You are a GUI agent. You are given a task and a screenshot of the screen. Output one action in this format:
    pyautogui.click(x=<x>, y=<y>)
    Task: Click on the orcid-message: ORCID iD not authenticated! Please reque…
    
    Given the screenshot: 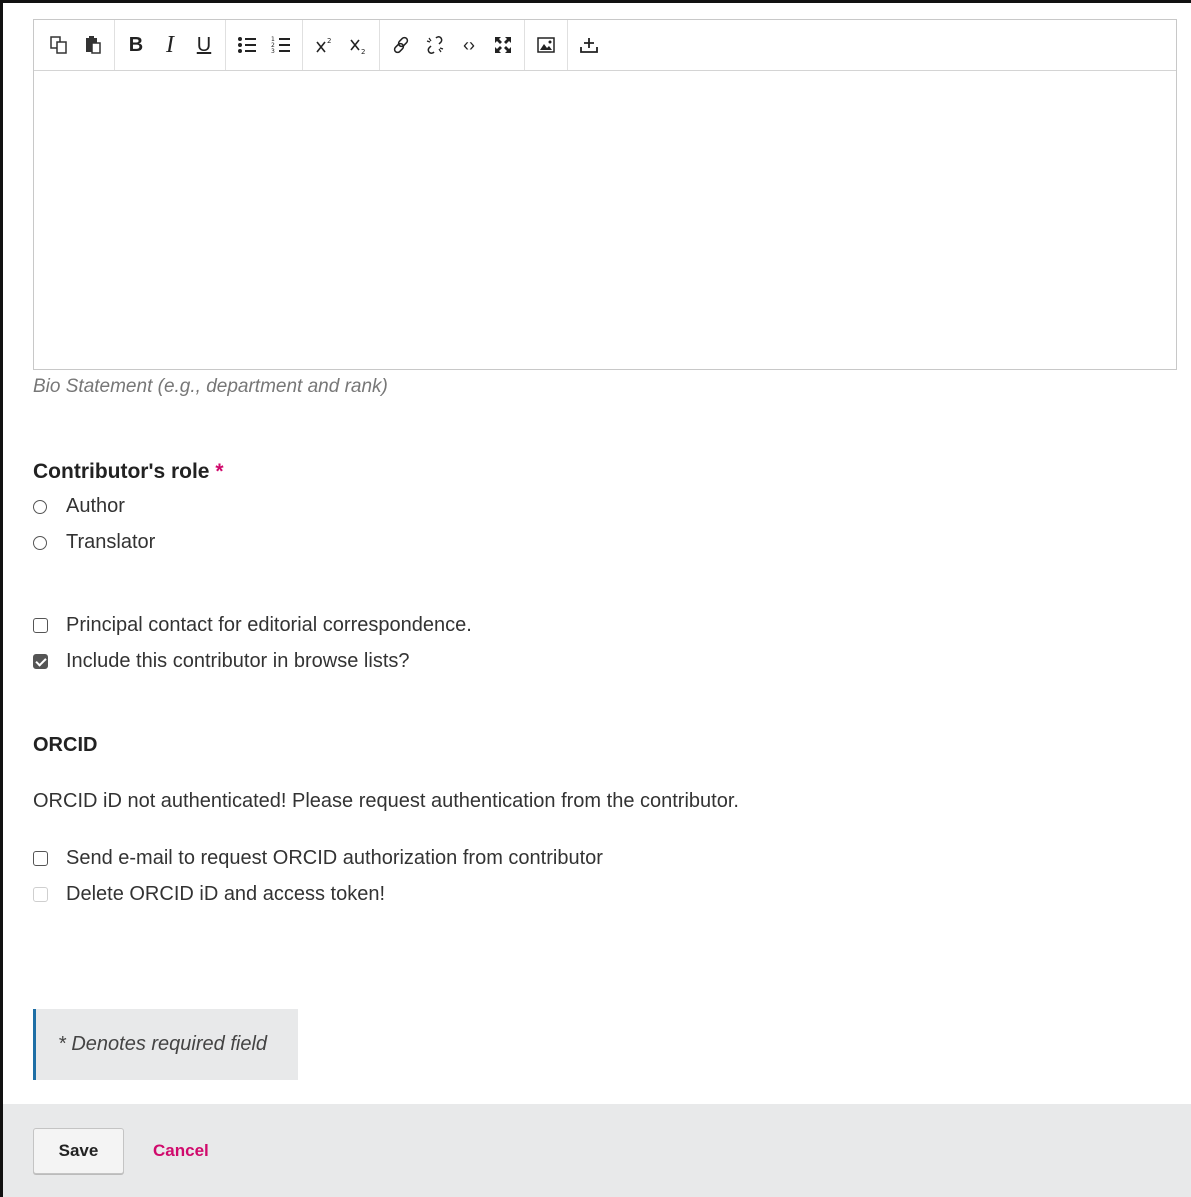 What is the action you would take?
    pyautogui.click(x=386, y=801)
    